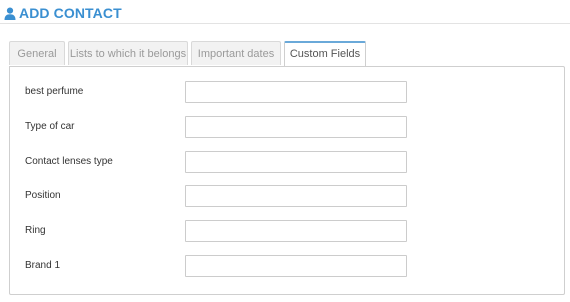  What do you see at coordinates (296, 127) in the screenshot?
I see `type-of-car-field` at bounding box center [296, 127].